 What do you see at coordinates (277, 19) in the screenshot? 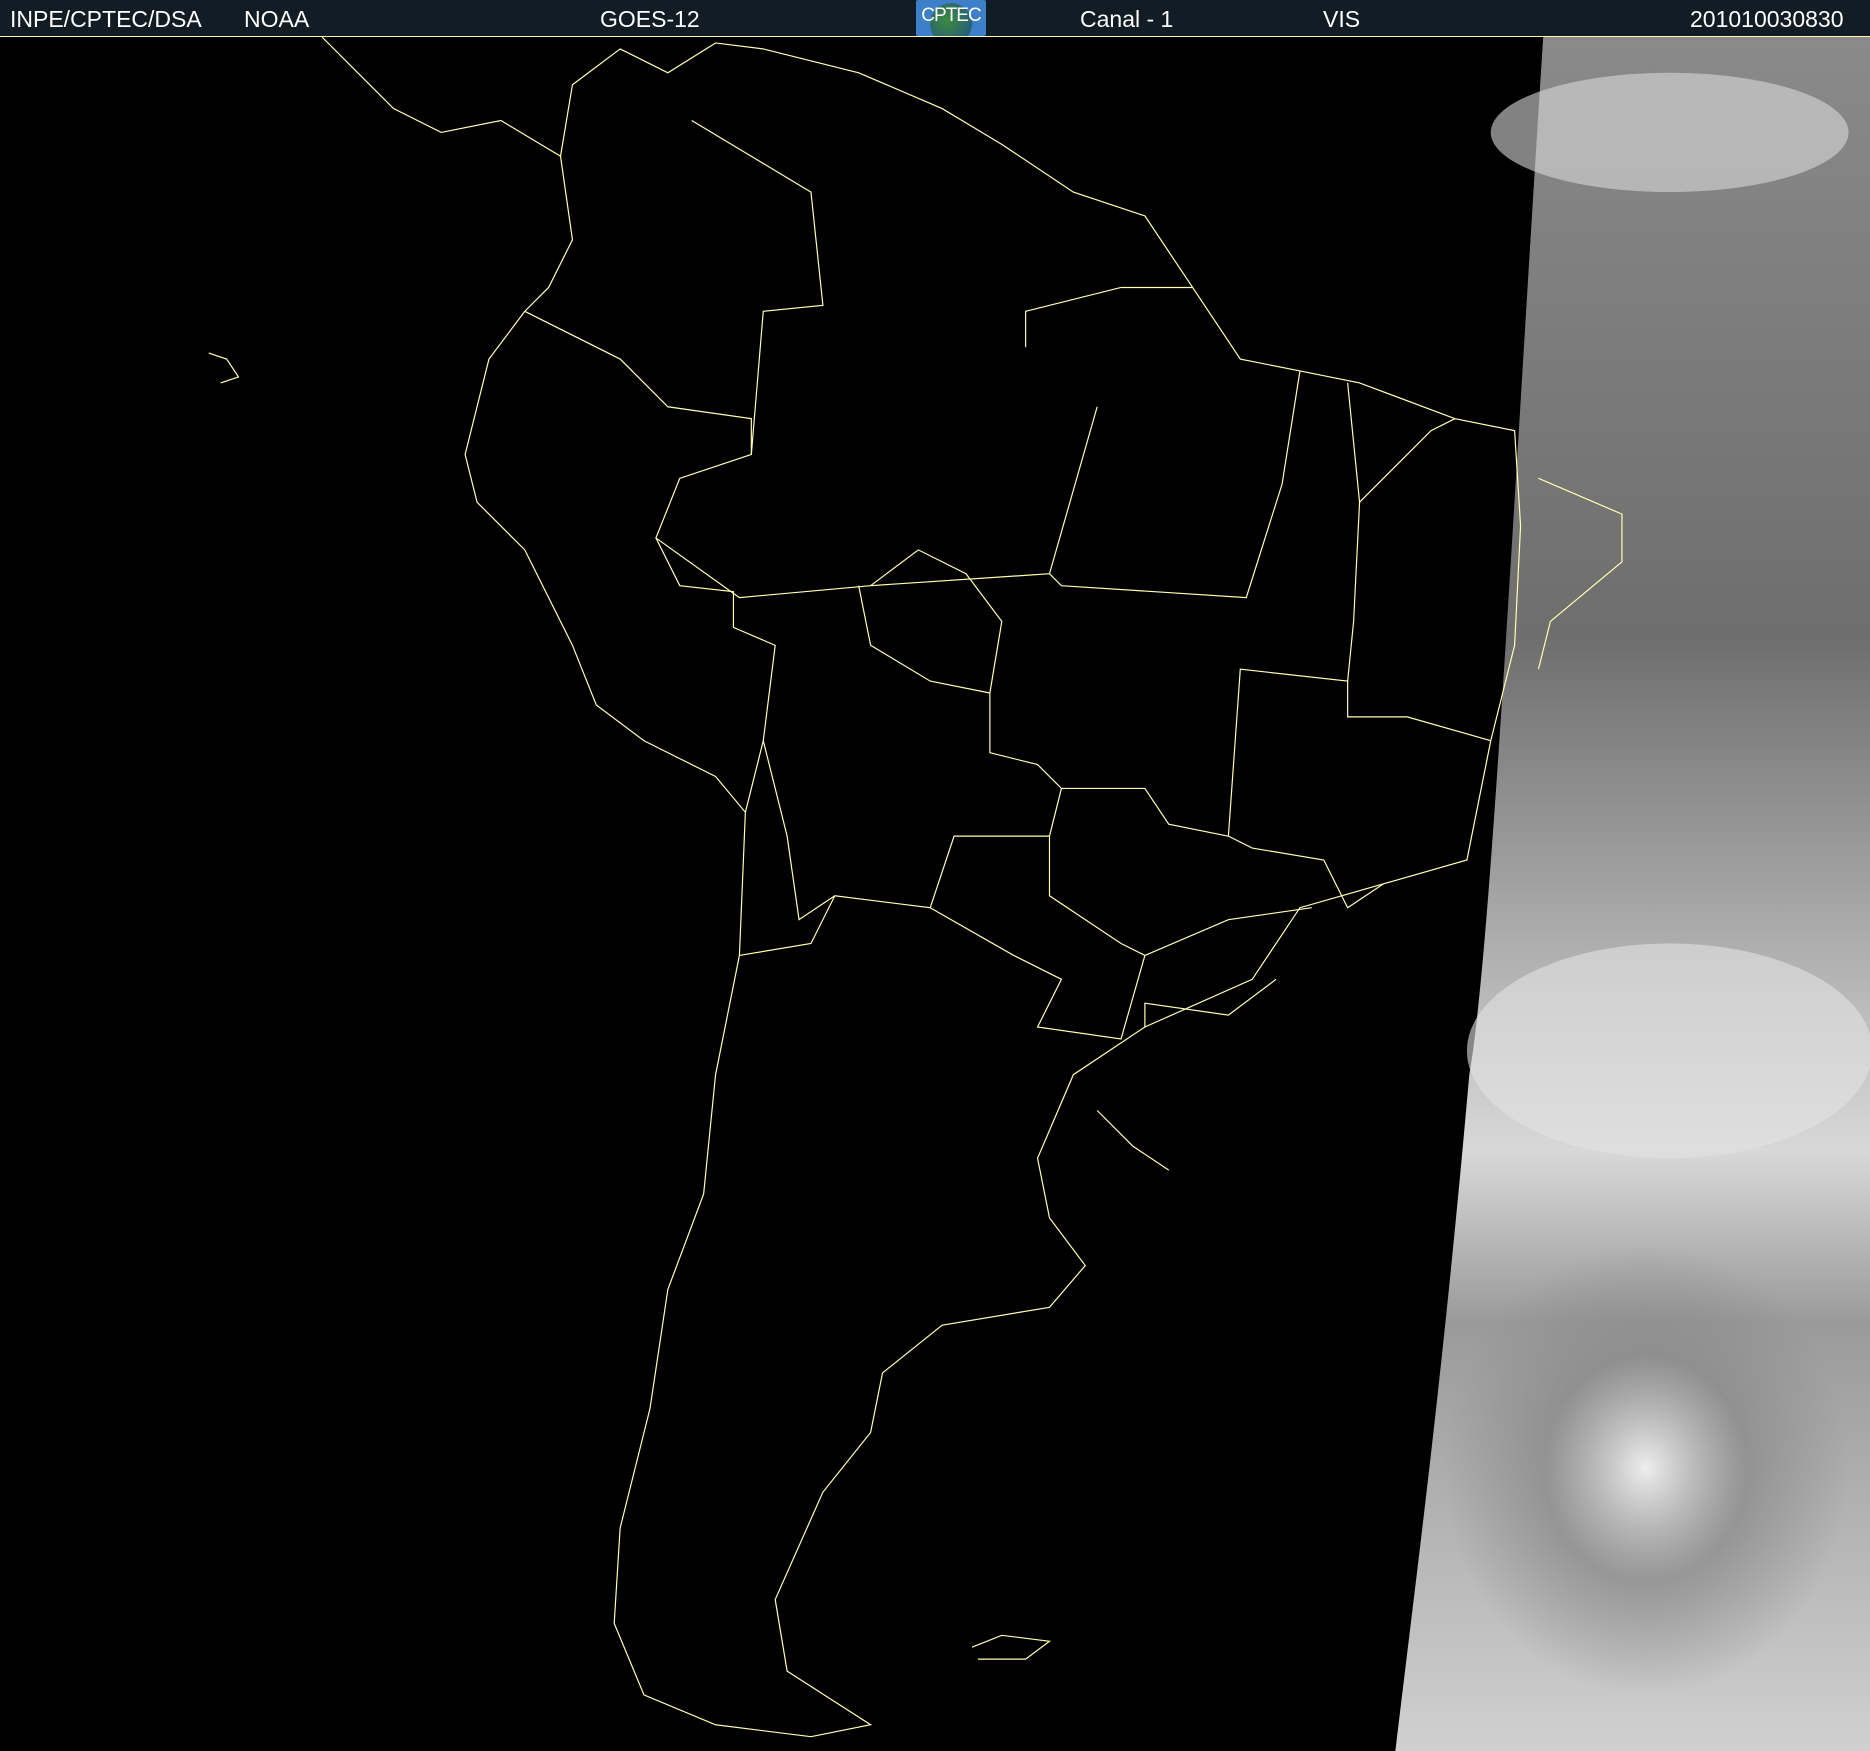
I see `agency-label: NOAA` at bounding box center [277, 19].